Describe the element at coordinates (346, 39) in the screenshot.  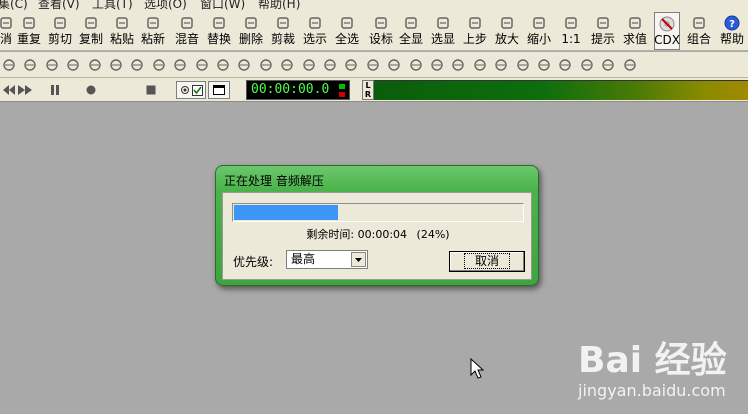
I see `toolbar-button-label: 全选` at that location.